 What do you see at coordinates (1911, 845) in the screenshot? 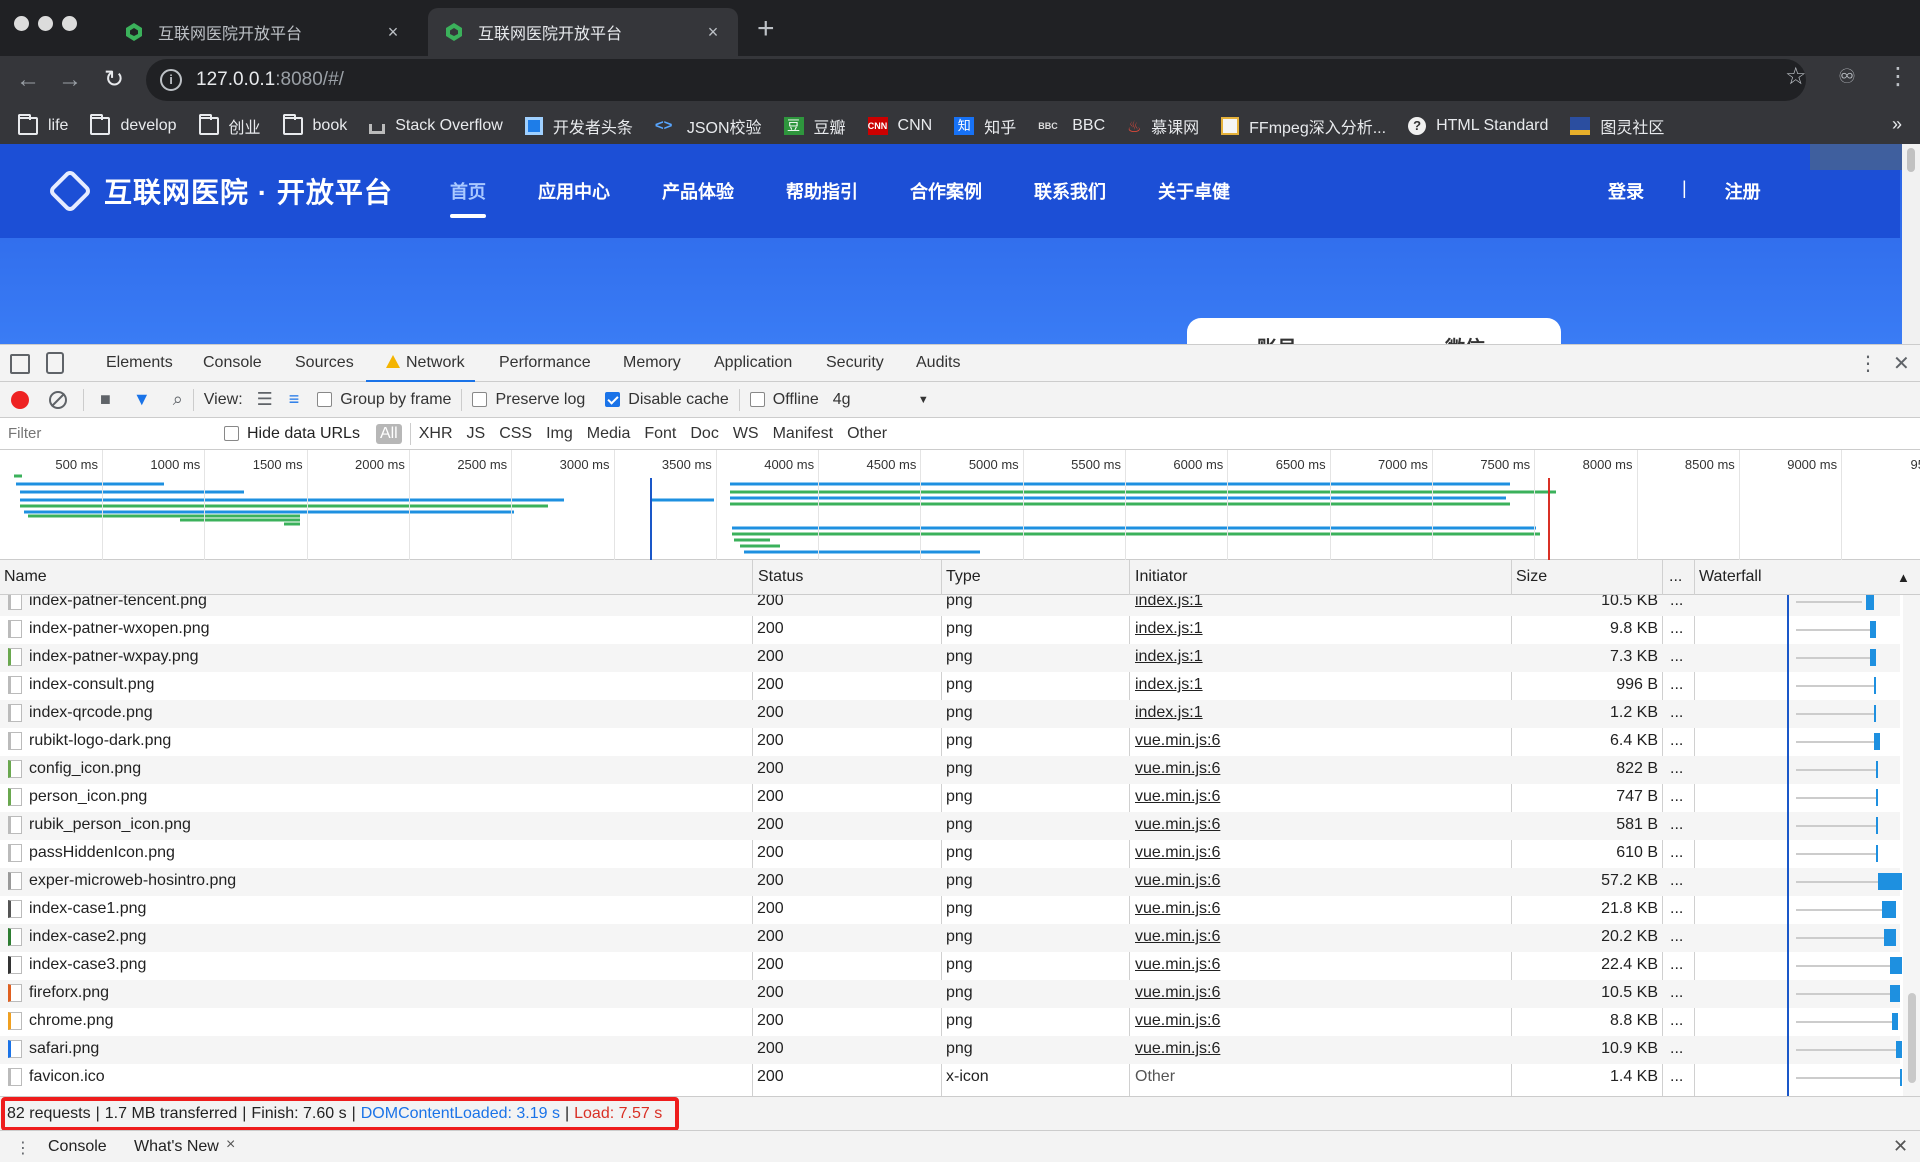
I see `table-scrollbar` at bounding box center [1911, 845].